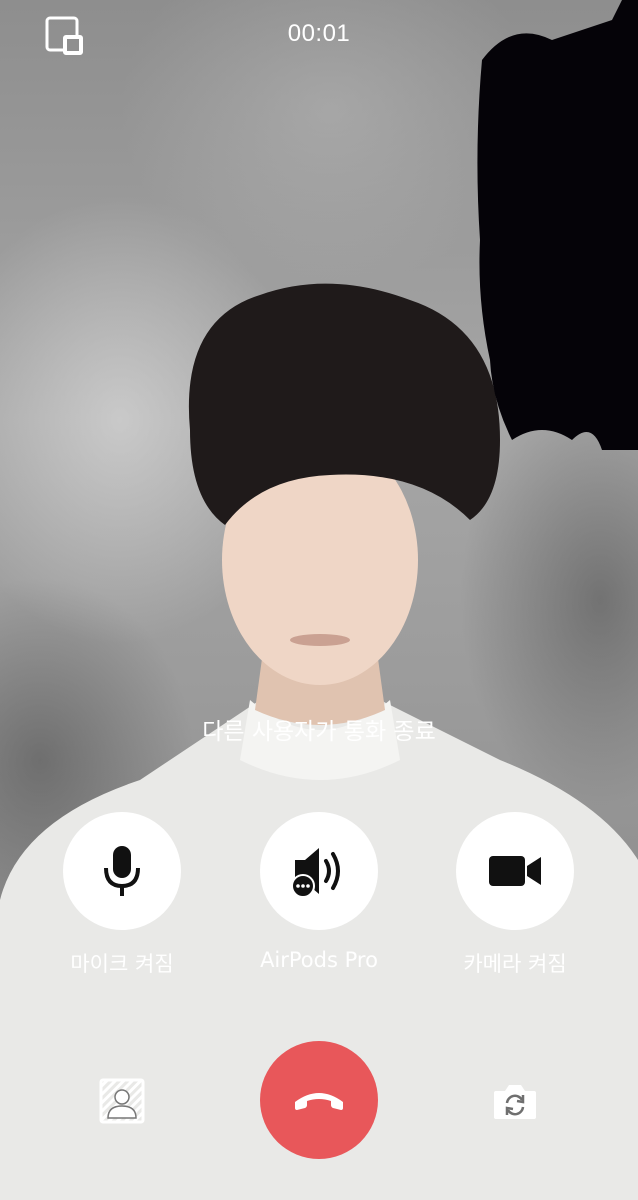 Image resolution: width=638 pixels, height=1200 pixels. What do you see at coordinates (315, 873) in the screenshot?
I see `speaker-icon` at bounding box center [315, 873].